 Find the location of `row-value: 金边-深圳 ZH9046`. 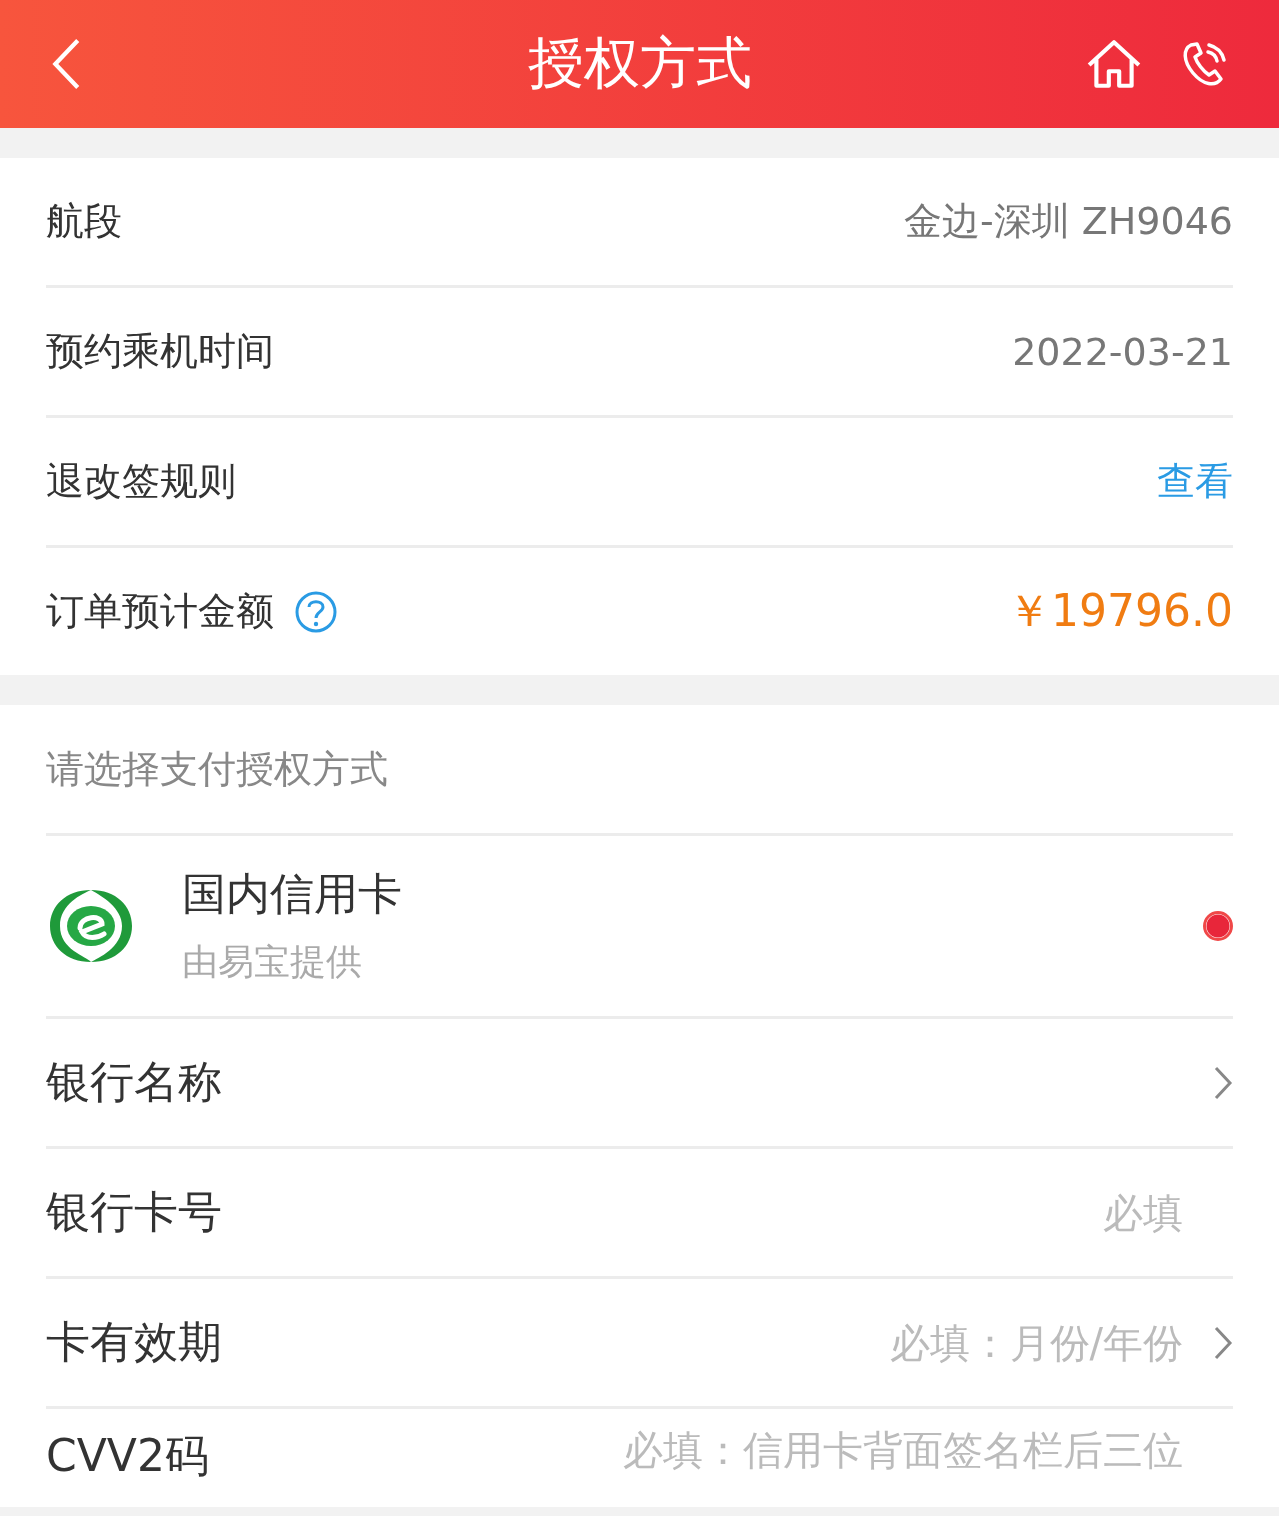

row-value: 金边-深圳 ZH9046 is located at coordinates (1068, 221).